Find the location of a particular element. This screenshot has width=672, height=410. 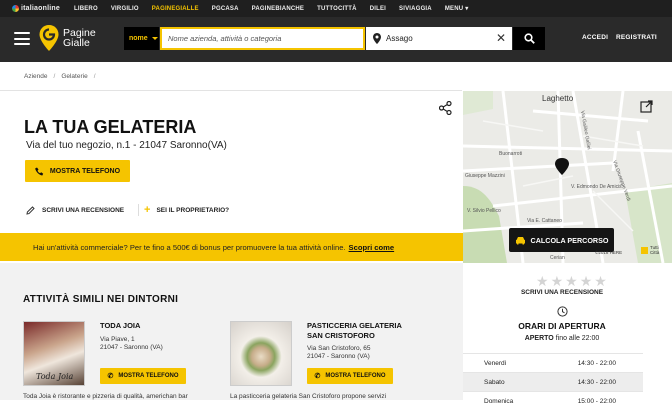

map-label: V. Edmondo De Amicis is located at coordinates (596, 187).